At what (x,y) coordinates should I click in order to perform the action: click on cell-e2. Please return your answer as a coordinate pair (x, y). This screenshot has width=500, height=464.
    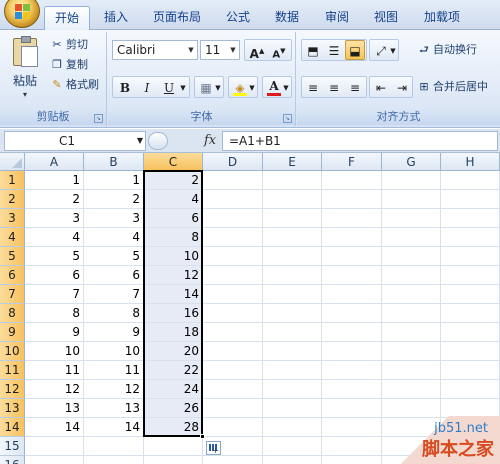
    Looking at the image, I should click on (292, 199).